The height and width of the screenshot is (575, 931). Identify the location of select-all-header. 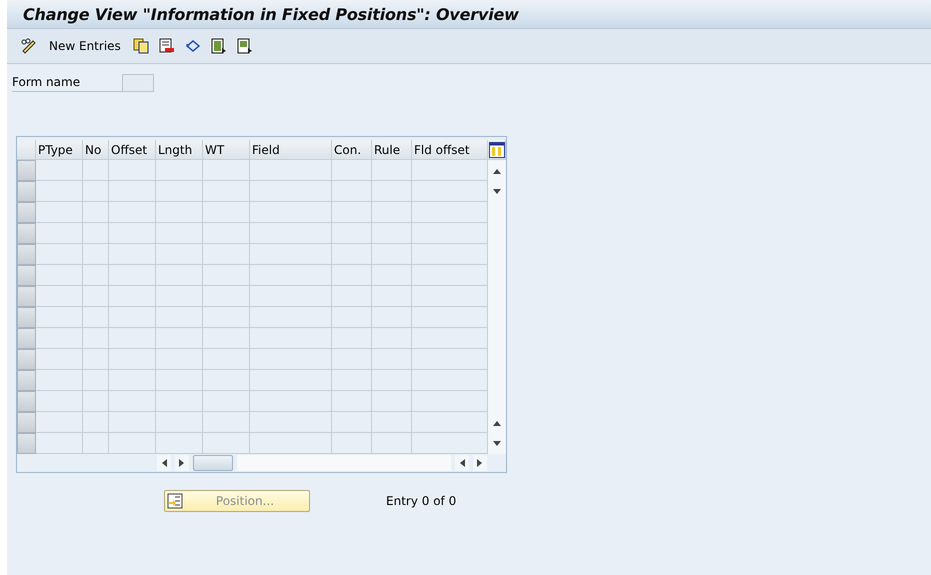
(26, 150).